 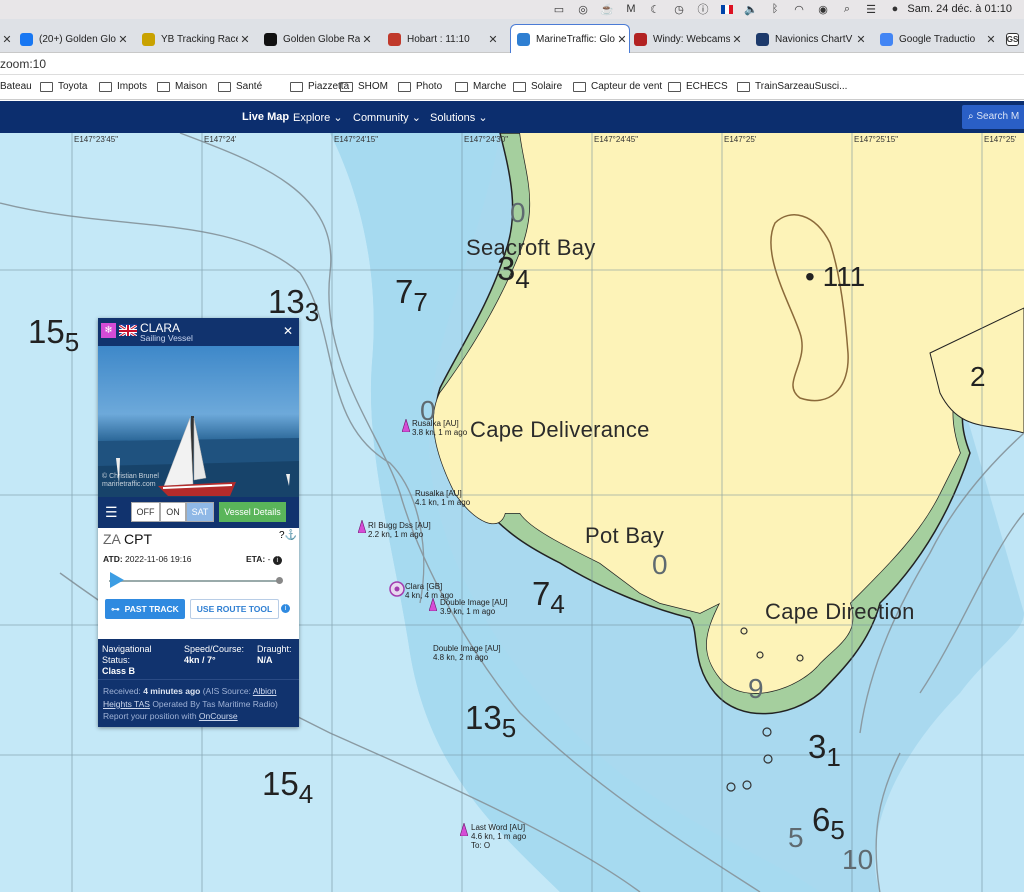 I want to click on bookmark-item: SHOM, so click(x=364, y=86).